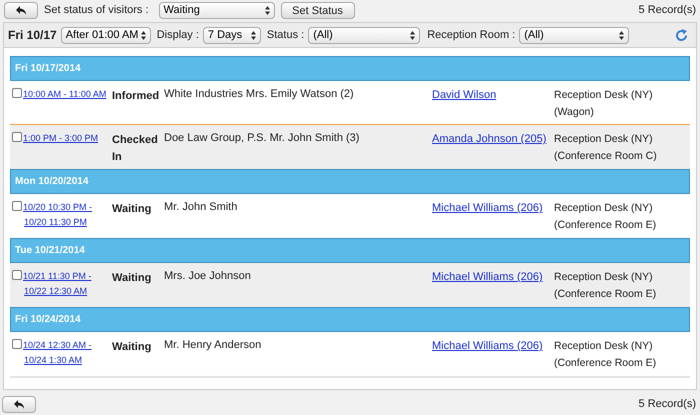 The height and width of the screenshot is (415, 700). I want to click on visitor-name: Mr. John Smith, so click(201, 207).